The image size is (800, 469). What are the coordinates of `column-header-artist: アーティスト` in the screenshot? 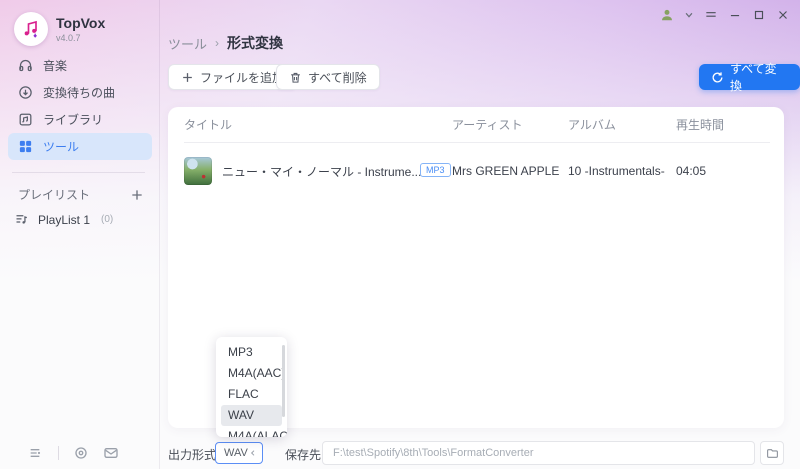 It's located at (487, 125).